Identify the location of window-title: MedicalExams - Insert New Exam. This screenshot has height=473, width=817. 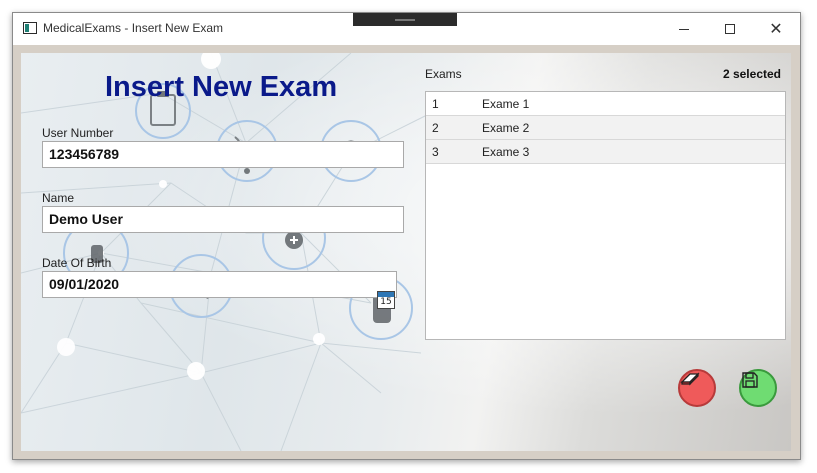
(133, 28).